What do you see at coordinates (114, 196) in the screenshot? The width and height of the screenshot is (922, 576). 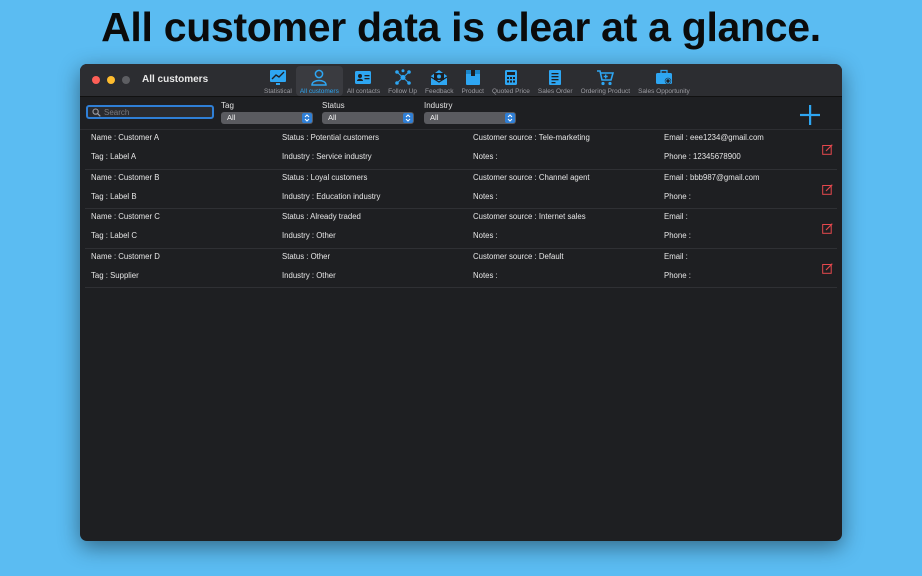 I see `customer-tag: Tag : Label B` at bounding box center [114, 196].